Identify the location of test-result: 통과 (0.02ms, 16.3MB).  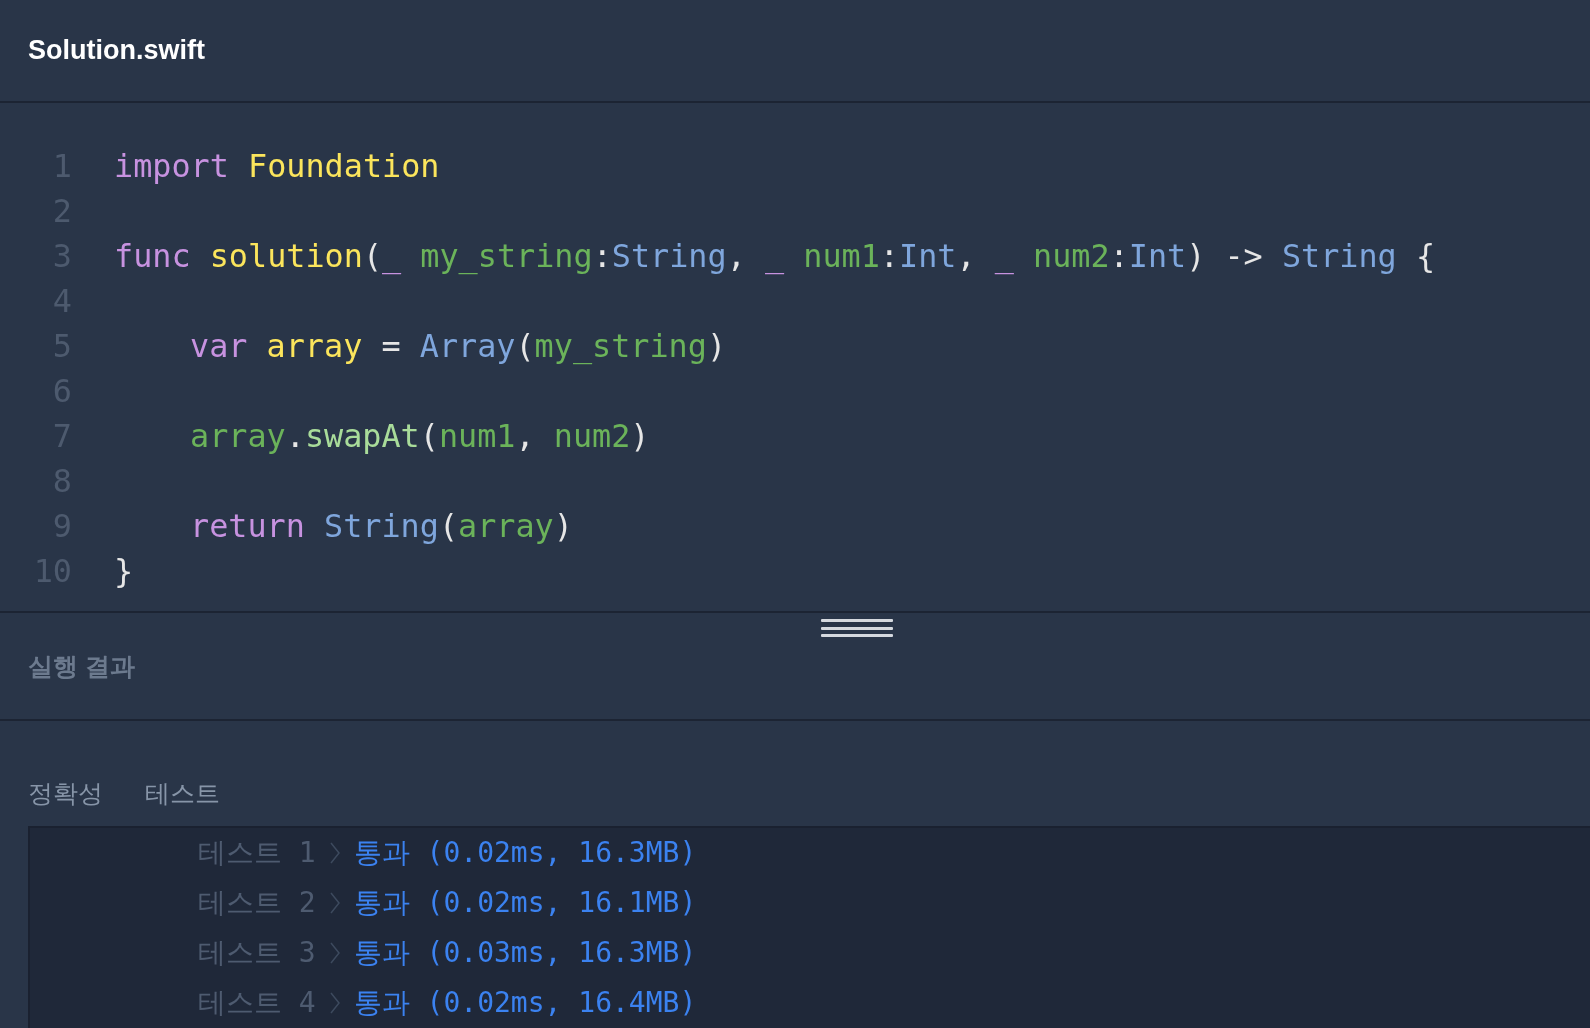
(525, 853).